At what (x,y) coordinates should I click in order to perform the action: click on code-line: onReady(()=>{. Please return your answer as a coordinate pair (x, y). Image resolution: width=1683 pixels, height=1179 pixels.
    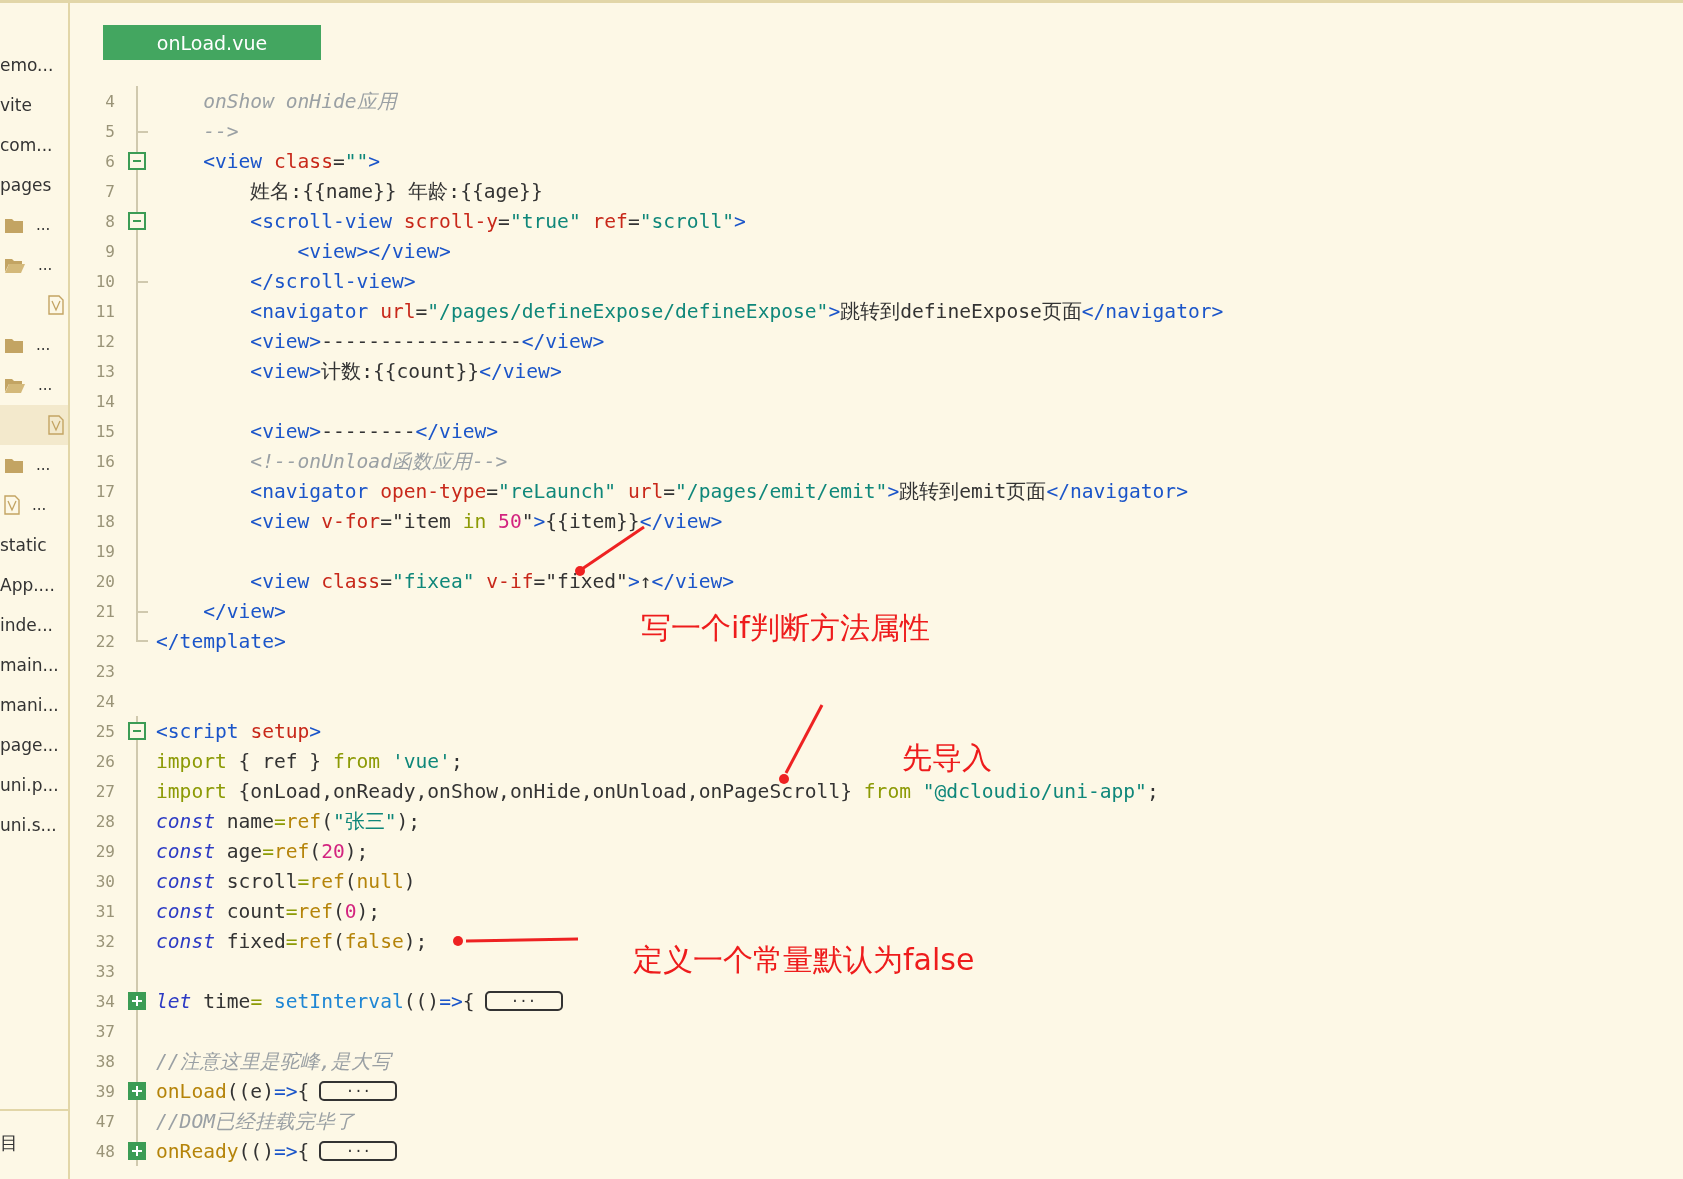
    Looking at the image, I should click on (233, 1151).